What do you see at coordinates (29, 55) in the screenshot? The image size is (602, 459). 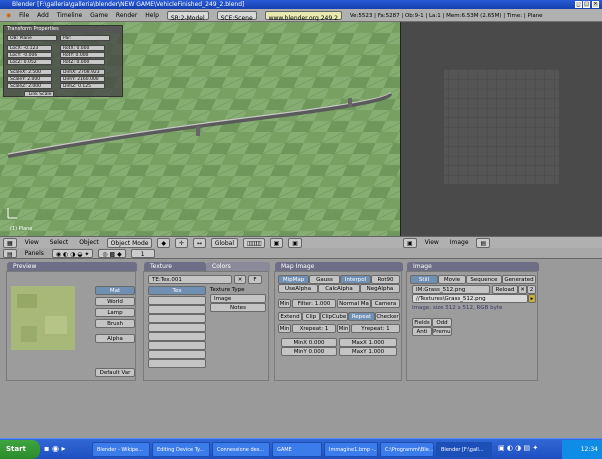 I see `loc-y-field: LocY: -0.006` at bounding box center [29, 55].